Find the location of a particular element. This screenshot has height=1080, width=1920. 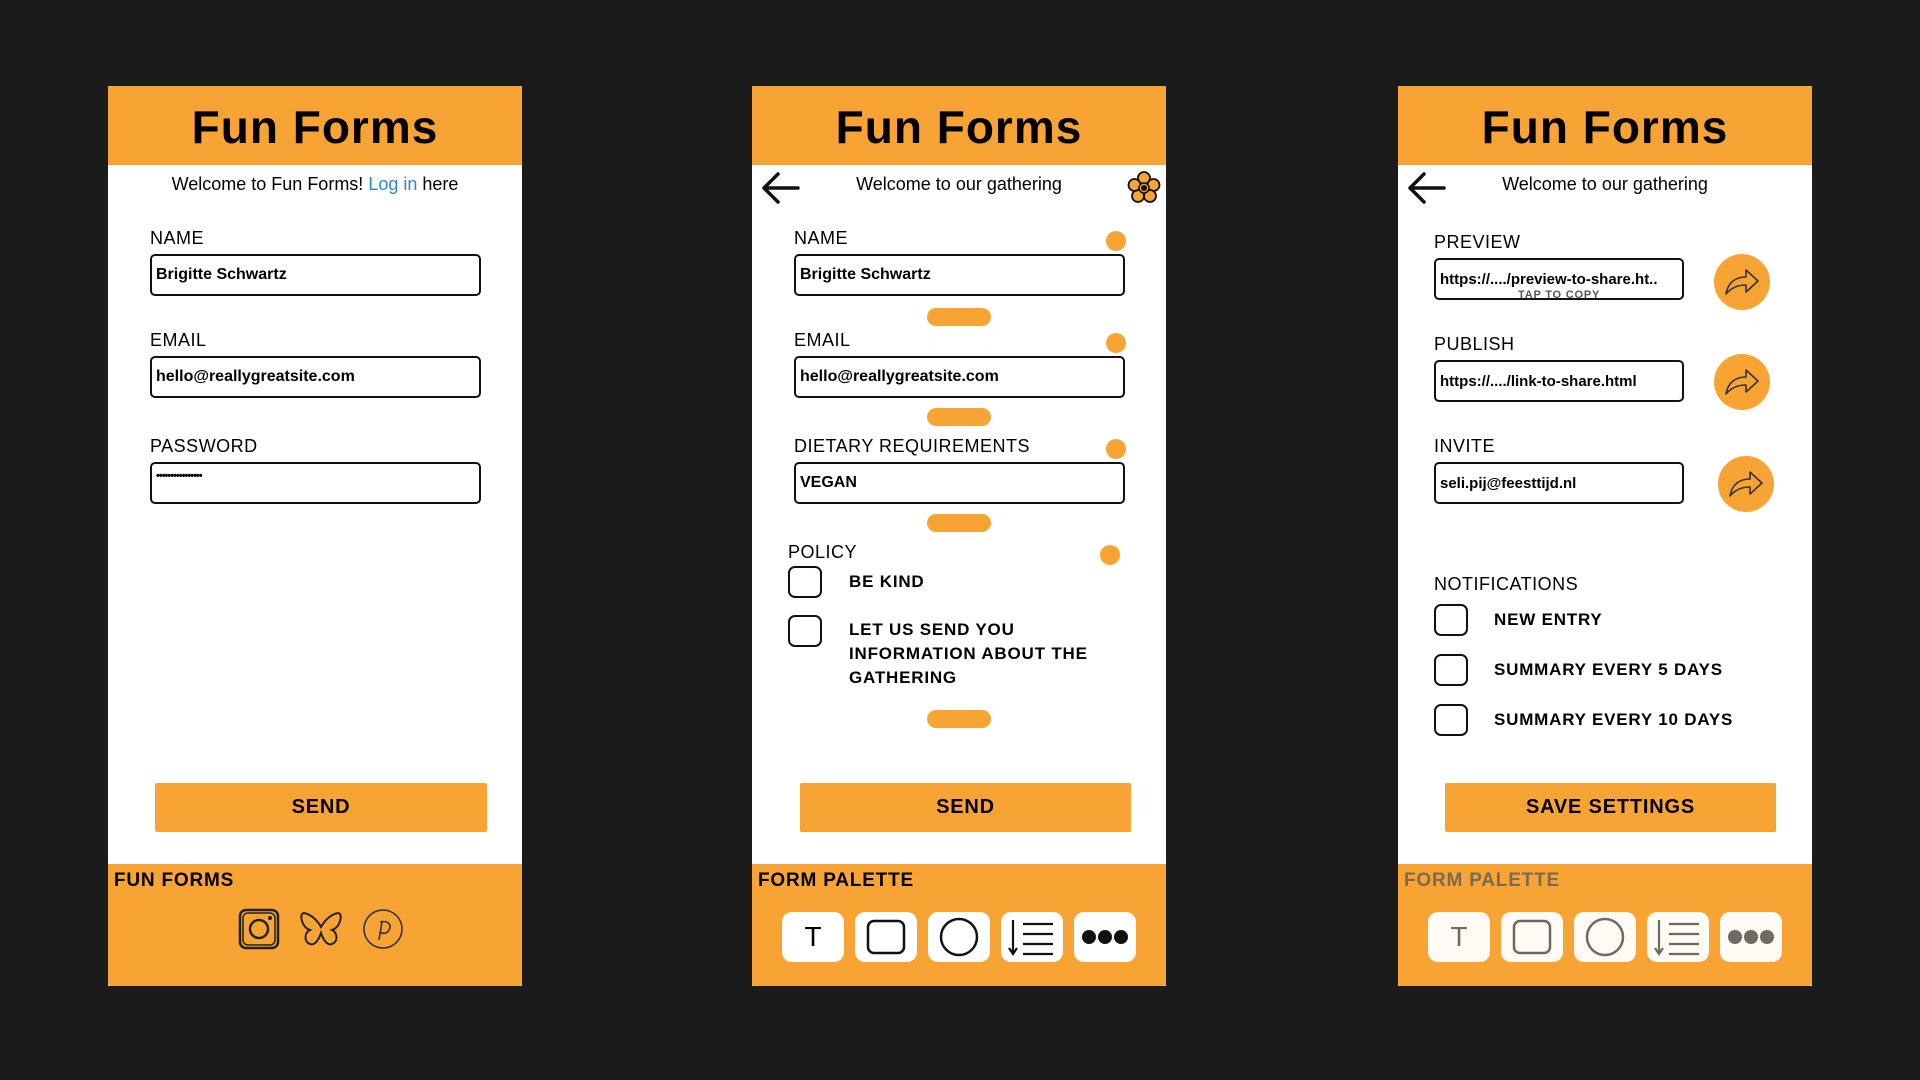

summary-10-days-label: SUMMARY EVERY 10 DAYS is located at coordinates (1614, 719).